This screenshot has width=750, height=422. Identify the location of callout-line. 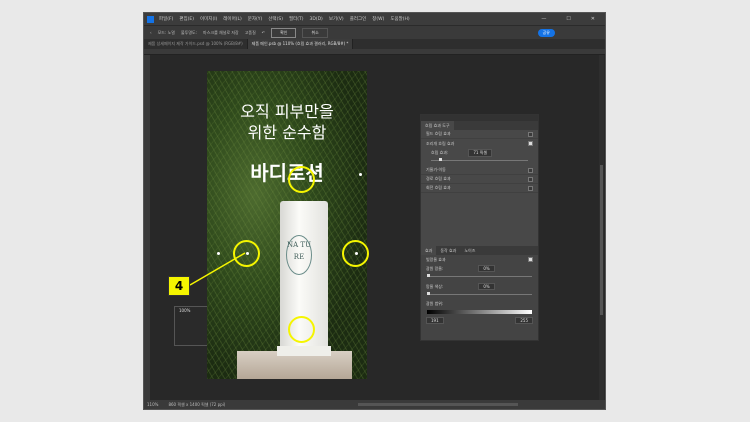
(217, 269).